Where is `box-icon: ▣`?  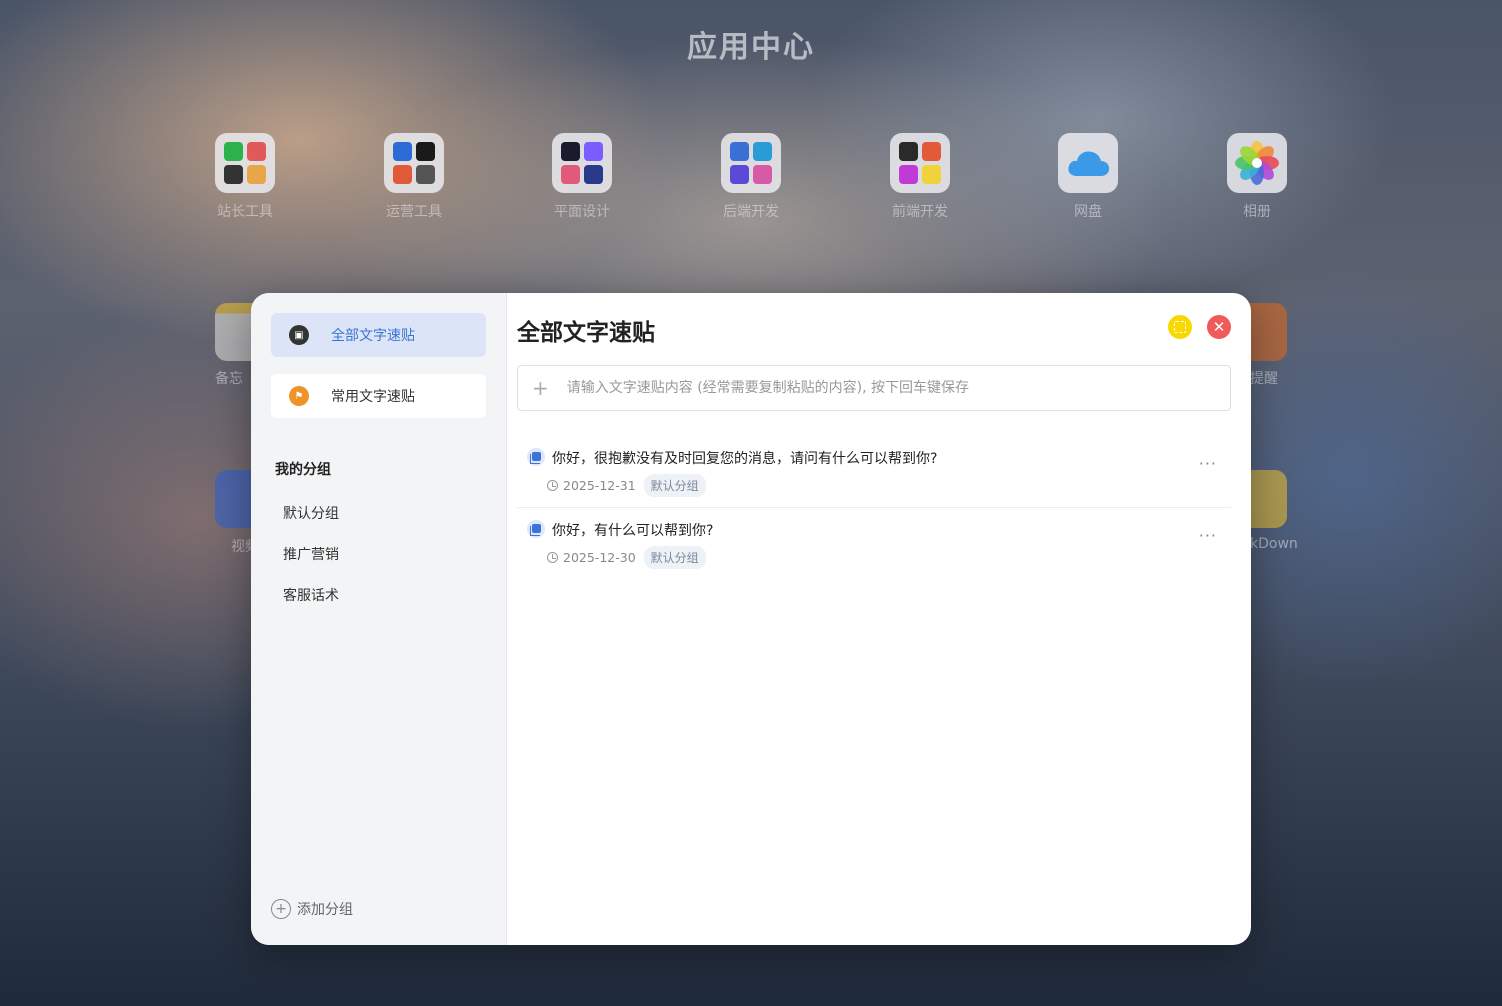
box-icon: ▣ is located at coordinates (299, 335).